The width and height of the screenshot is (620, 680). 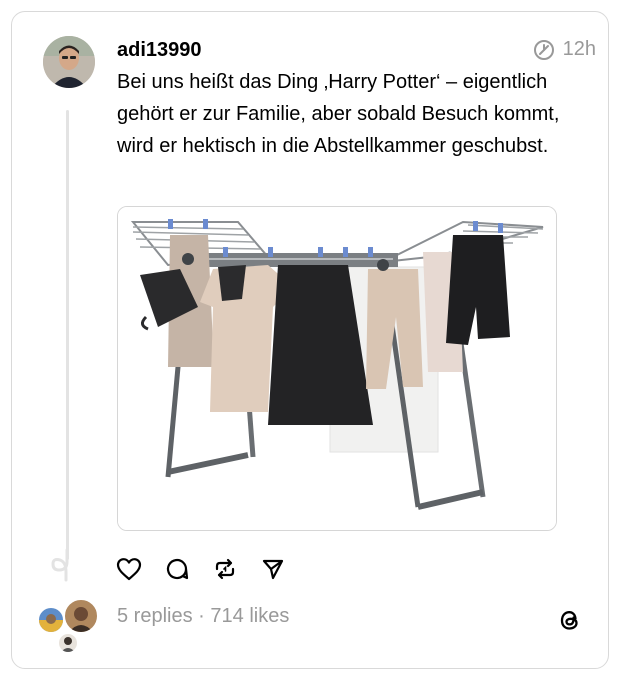 I want to click on share-button, so click(x=273, y=569).